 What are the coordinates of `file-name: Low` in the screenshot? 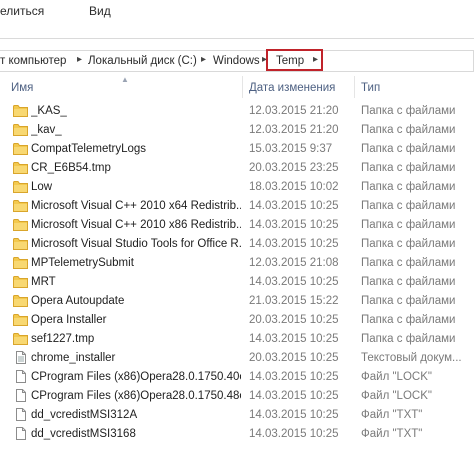 It's located at (42, 187).